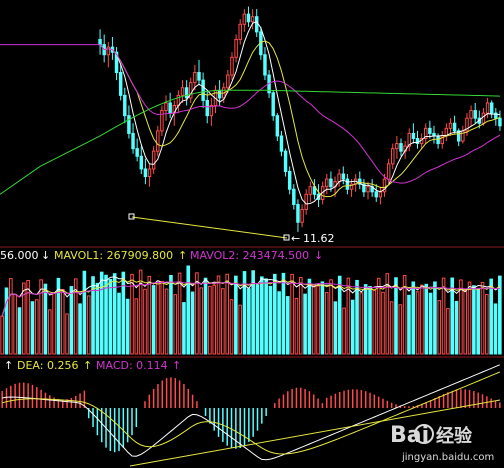  What do you see at coordinates (182, 255) in the screenshot?
I see `mavol1-arrow: ↑` at bounding box center [182, 255].